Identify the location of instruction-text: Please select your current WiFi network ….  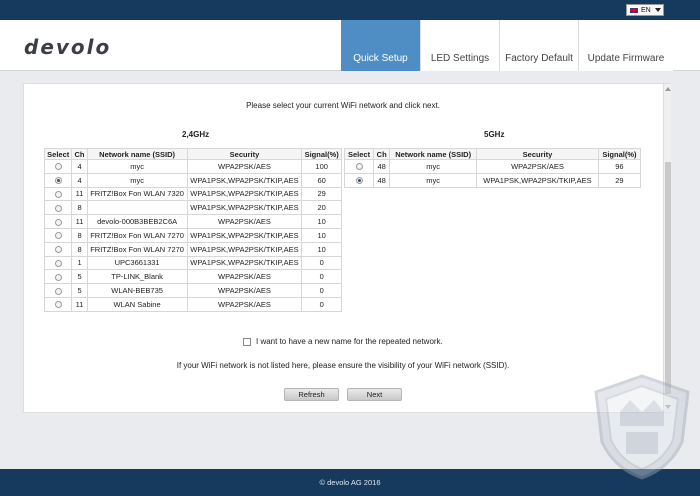
(343, 105).